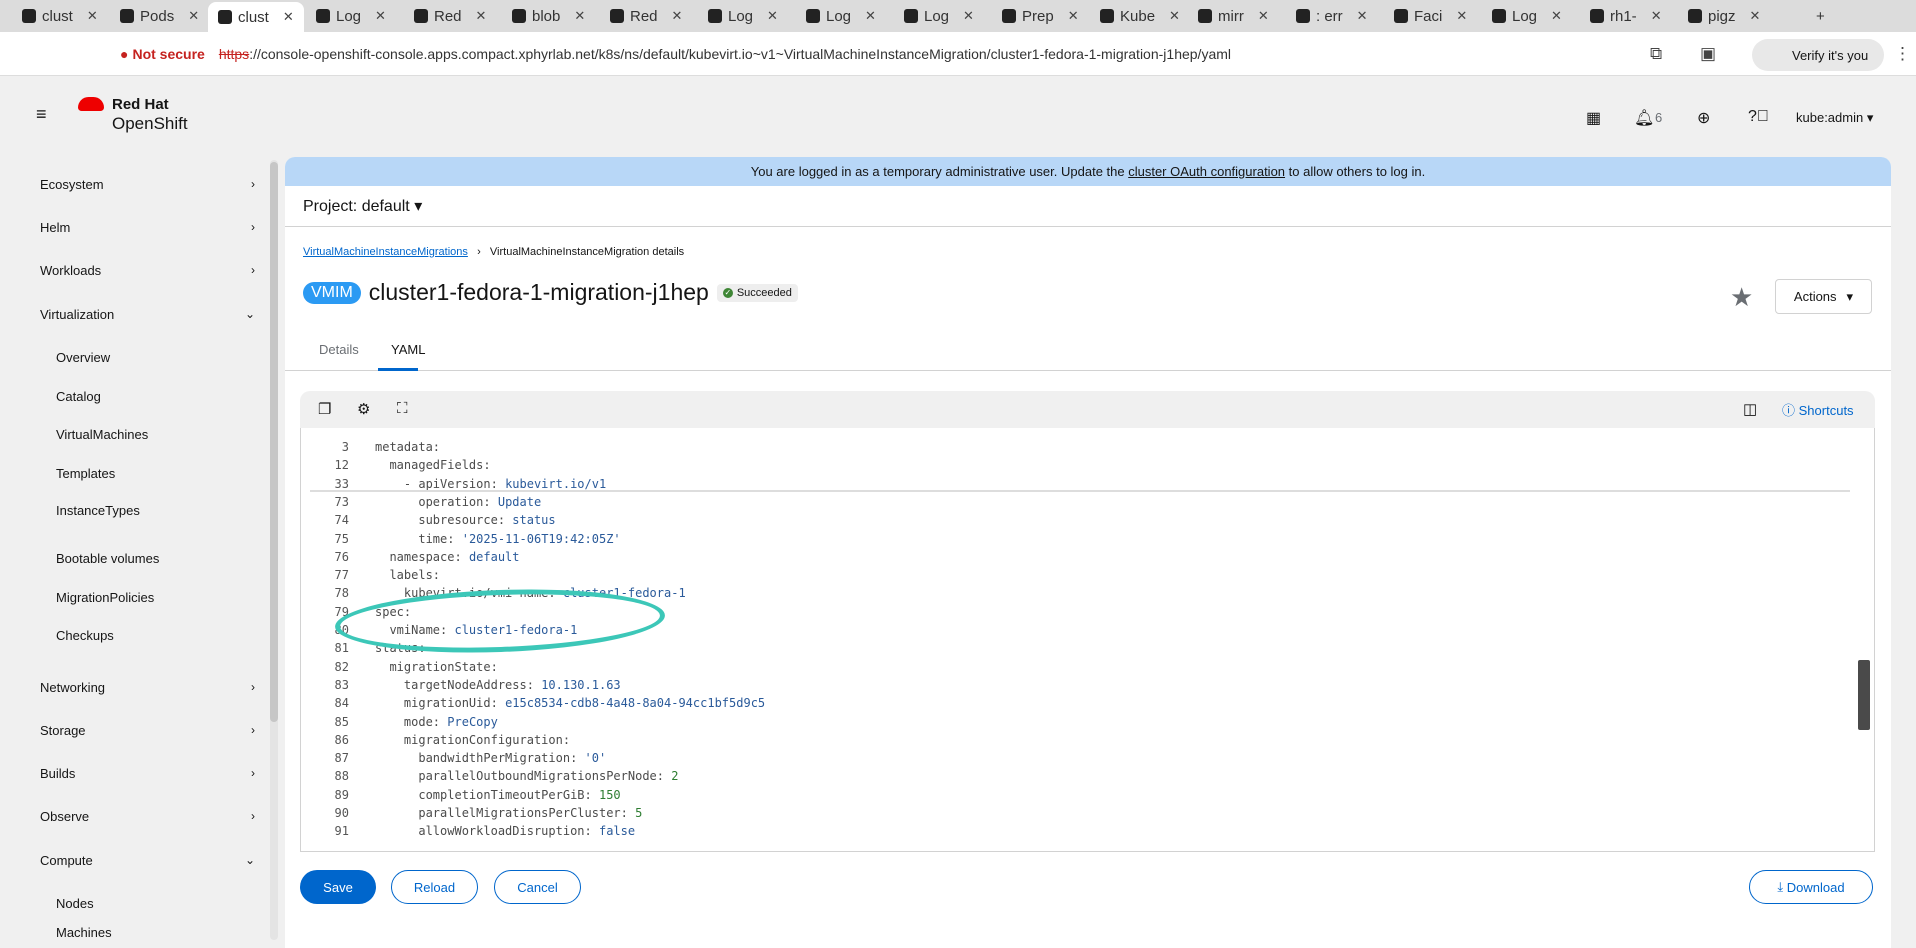 The height and width of the screenshot is (948, 1916). I want to click on sidebar-subitem: Machines, so click(84, 932).